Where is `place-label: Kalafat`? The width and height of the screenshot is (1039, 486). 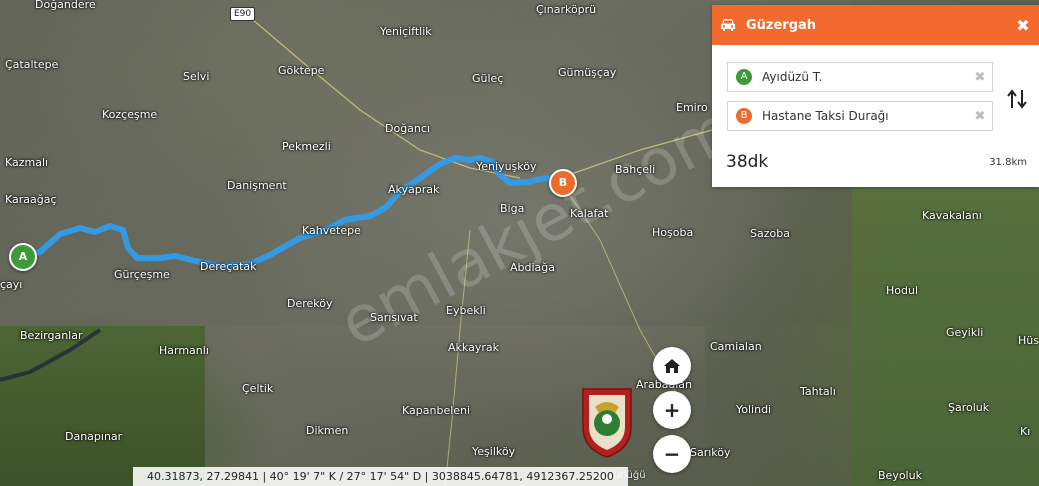
place-label: Kalafat is located at coordinates (589, 213).